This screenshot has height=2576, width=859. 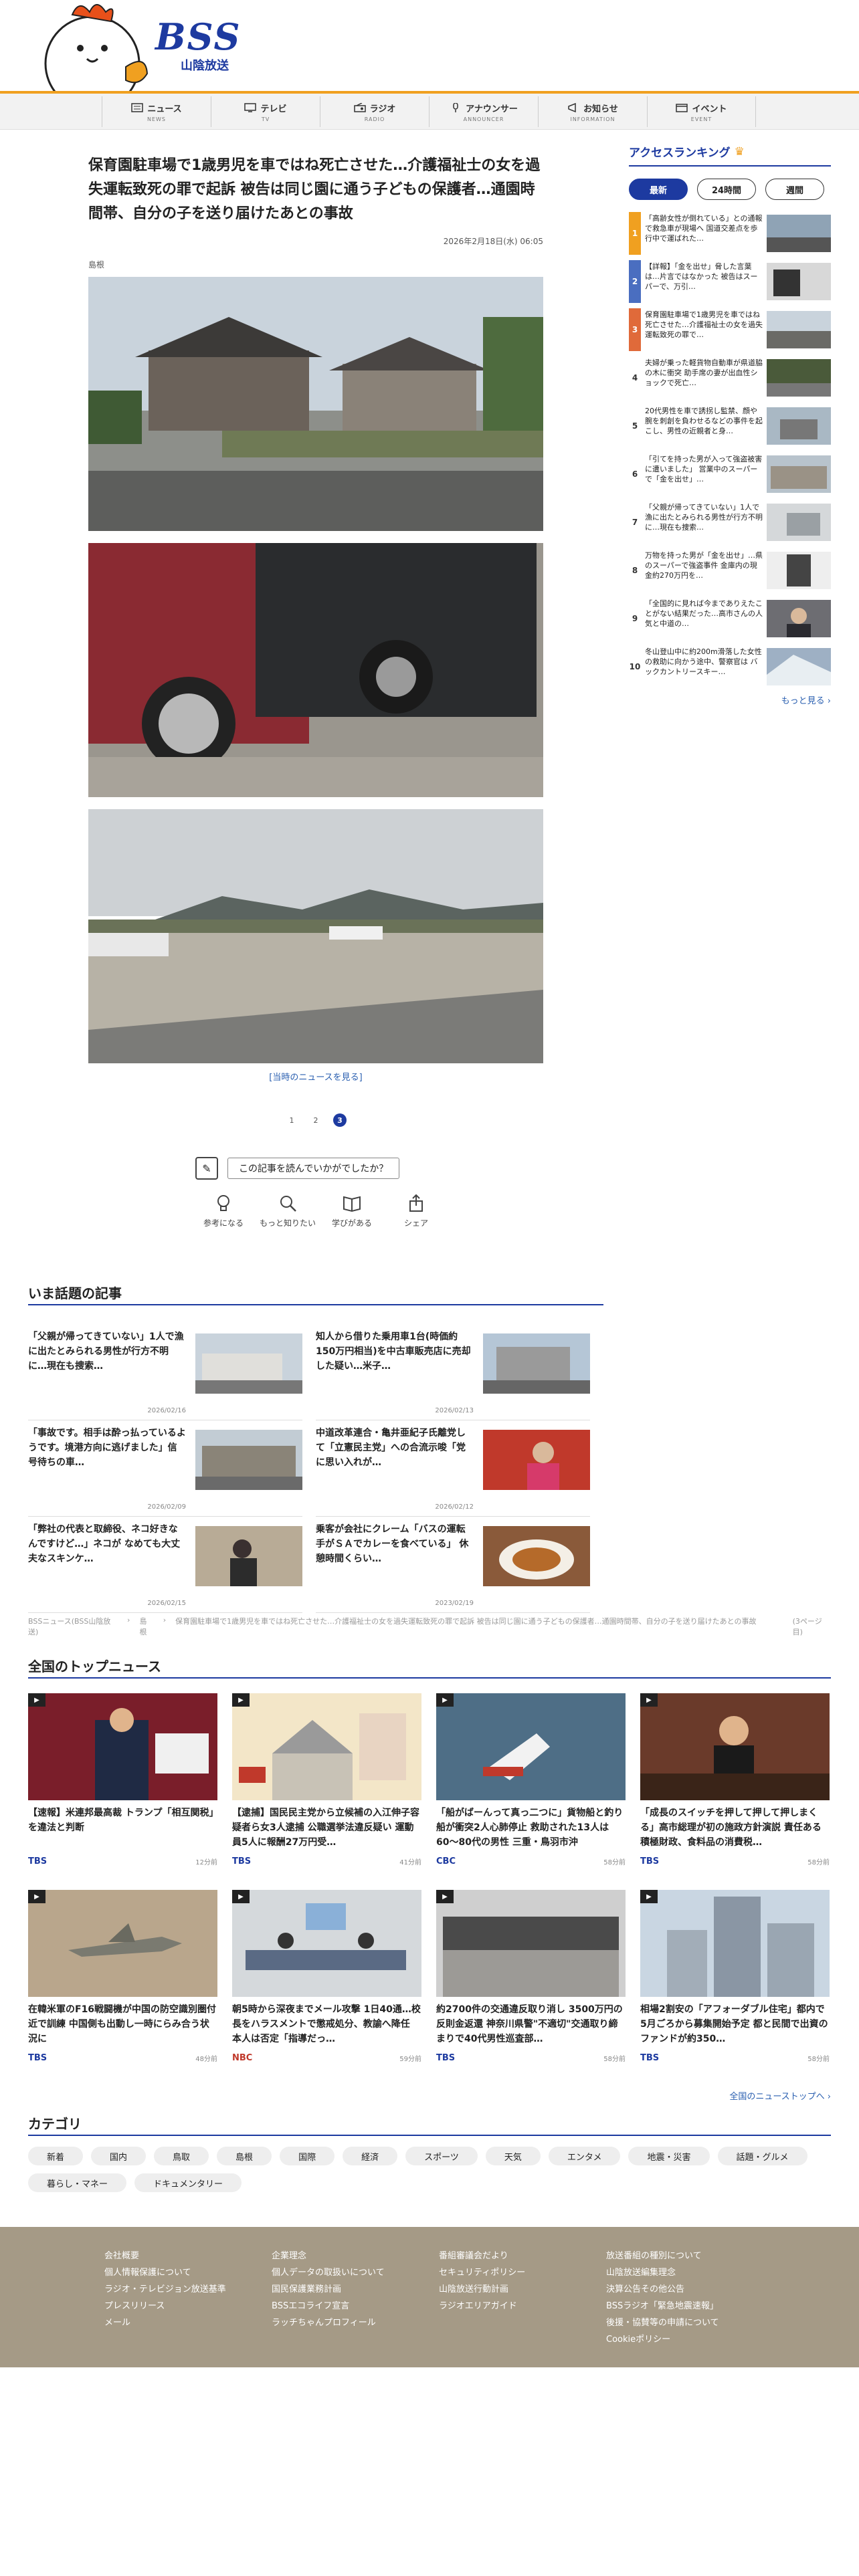 I want to click on footer-link: 番組審議会だより, so click(x=522, y=2254).